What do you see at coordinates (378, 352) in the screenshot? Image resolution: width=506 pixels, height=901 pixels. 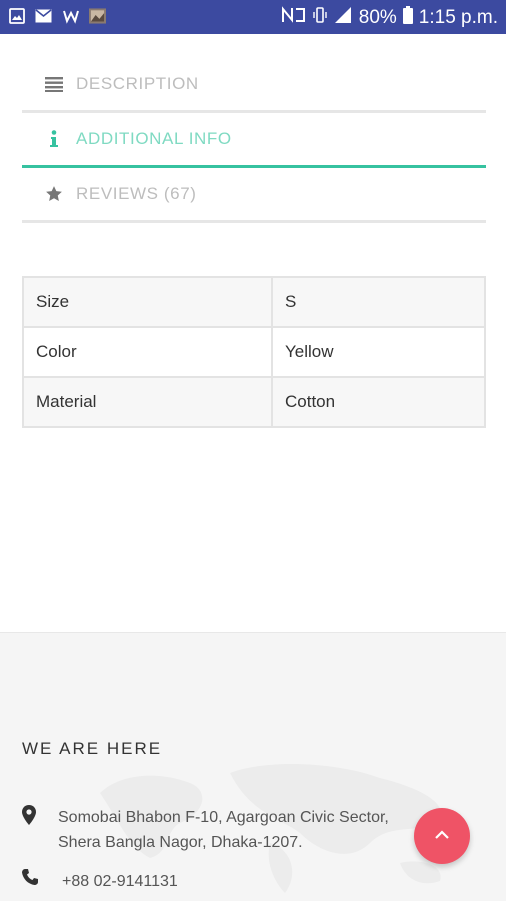 I see `attribute-value: Yellow` at bounding box center [378, 352].